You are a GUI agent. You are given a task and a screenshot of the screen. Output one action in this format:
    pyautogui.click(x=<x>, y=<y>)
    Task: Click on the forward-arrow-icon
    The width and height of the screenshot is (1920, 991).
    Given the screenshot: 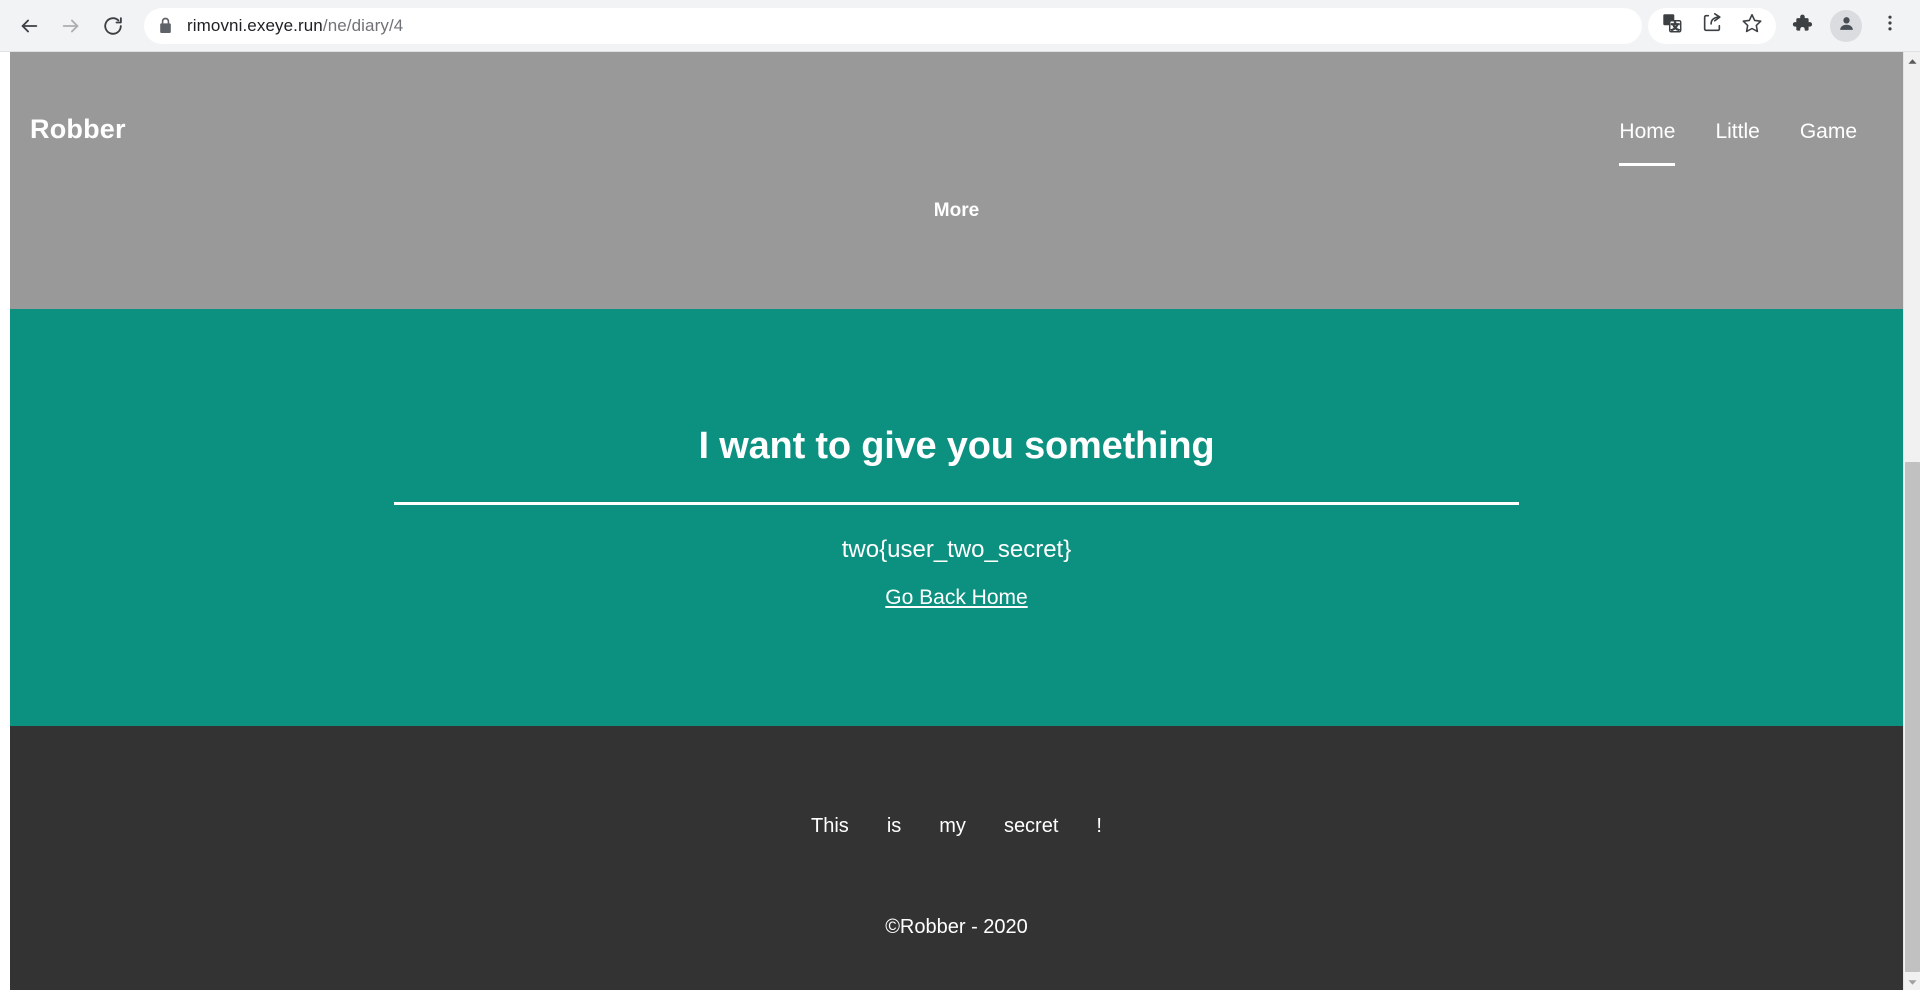 What is the action you would take?
    pyautogui.click(x=71, y=26)
    